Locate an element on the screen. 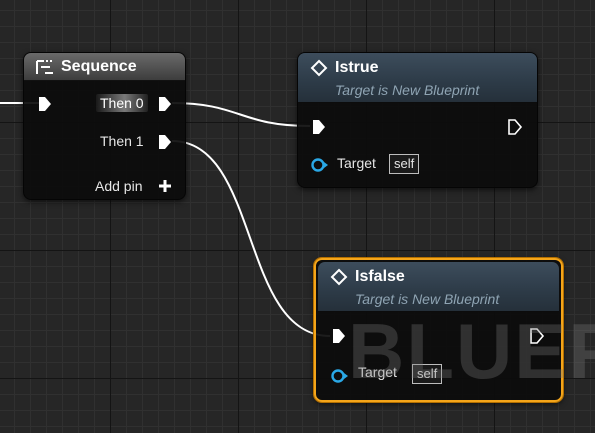  sequence-title: Sequence is located at coordinates (99, 66).